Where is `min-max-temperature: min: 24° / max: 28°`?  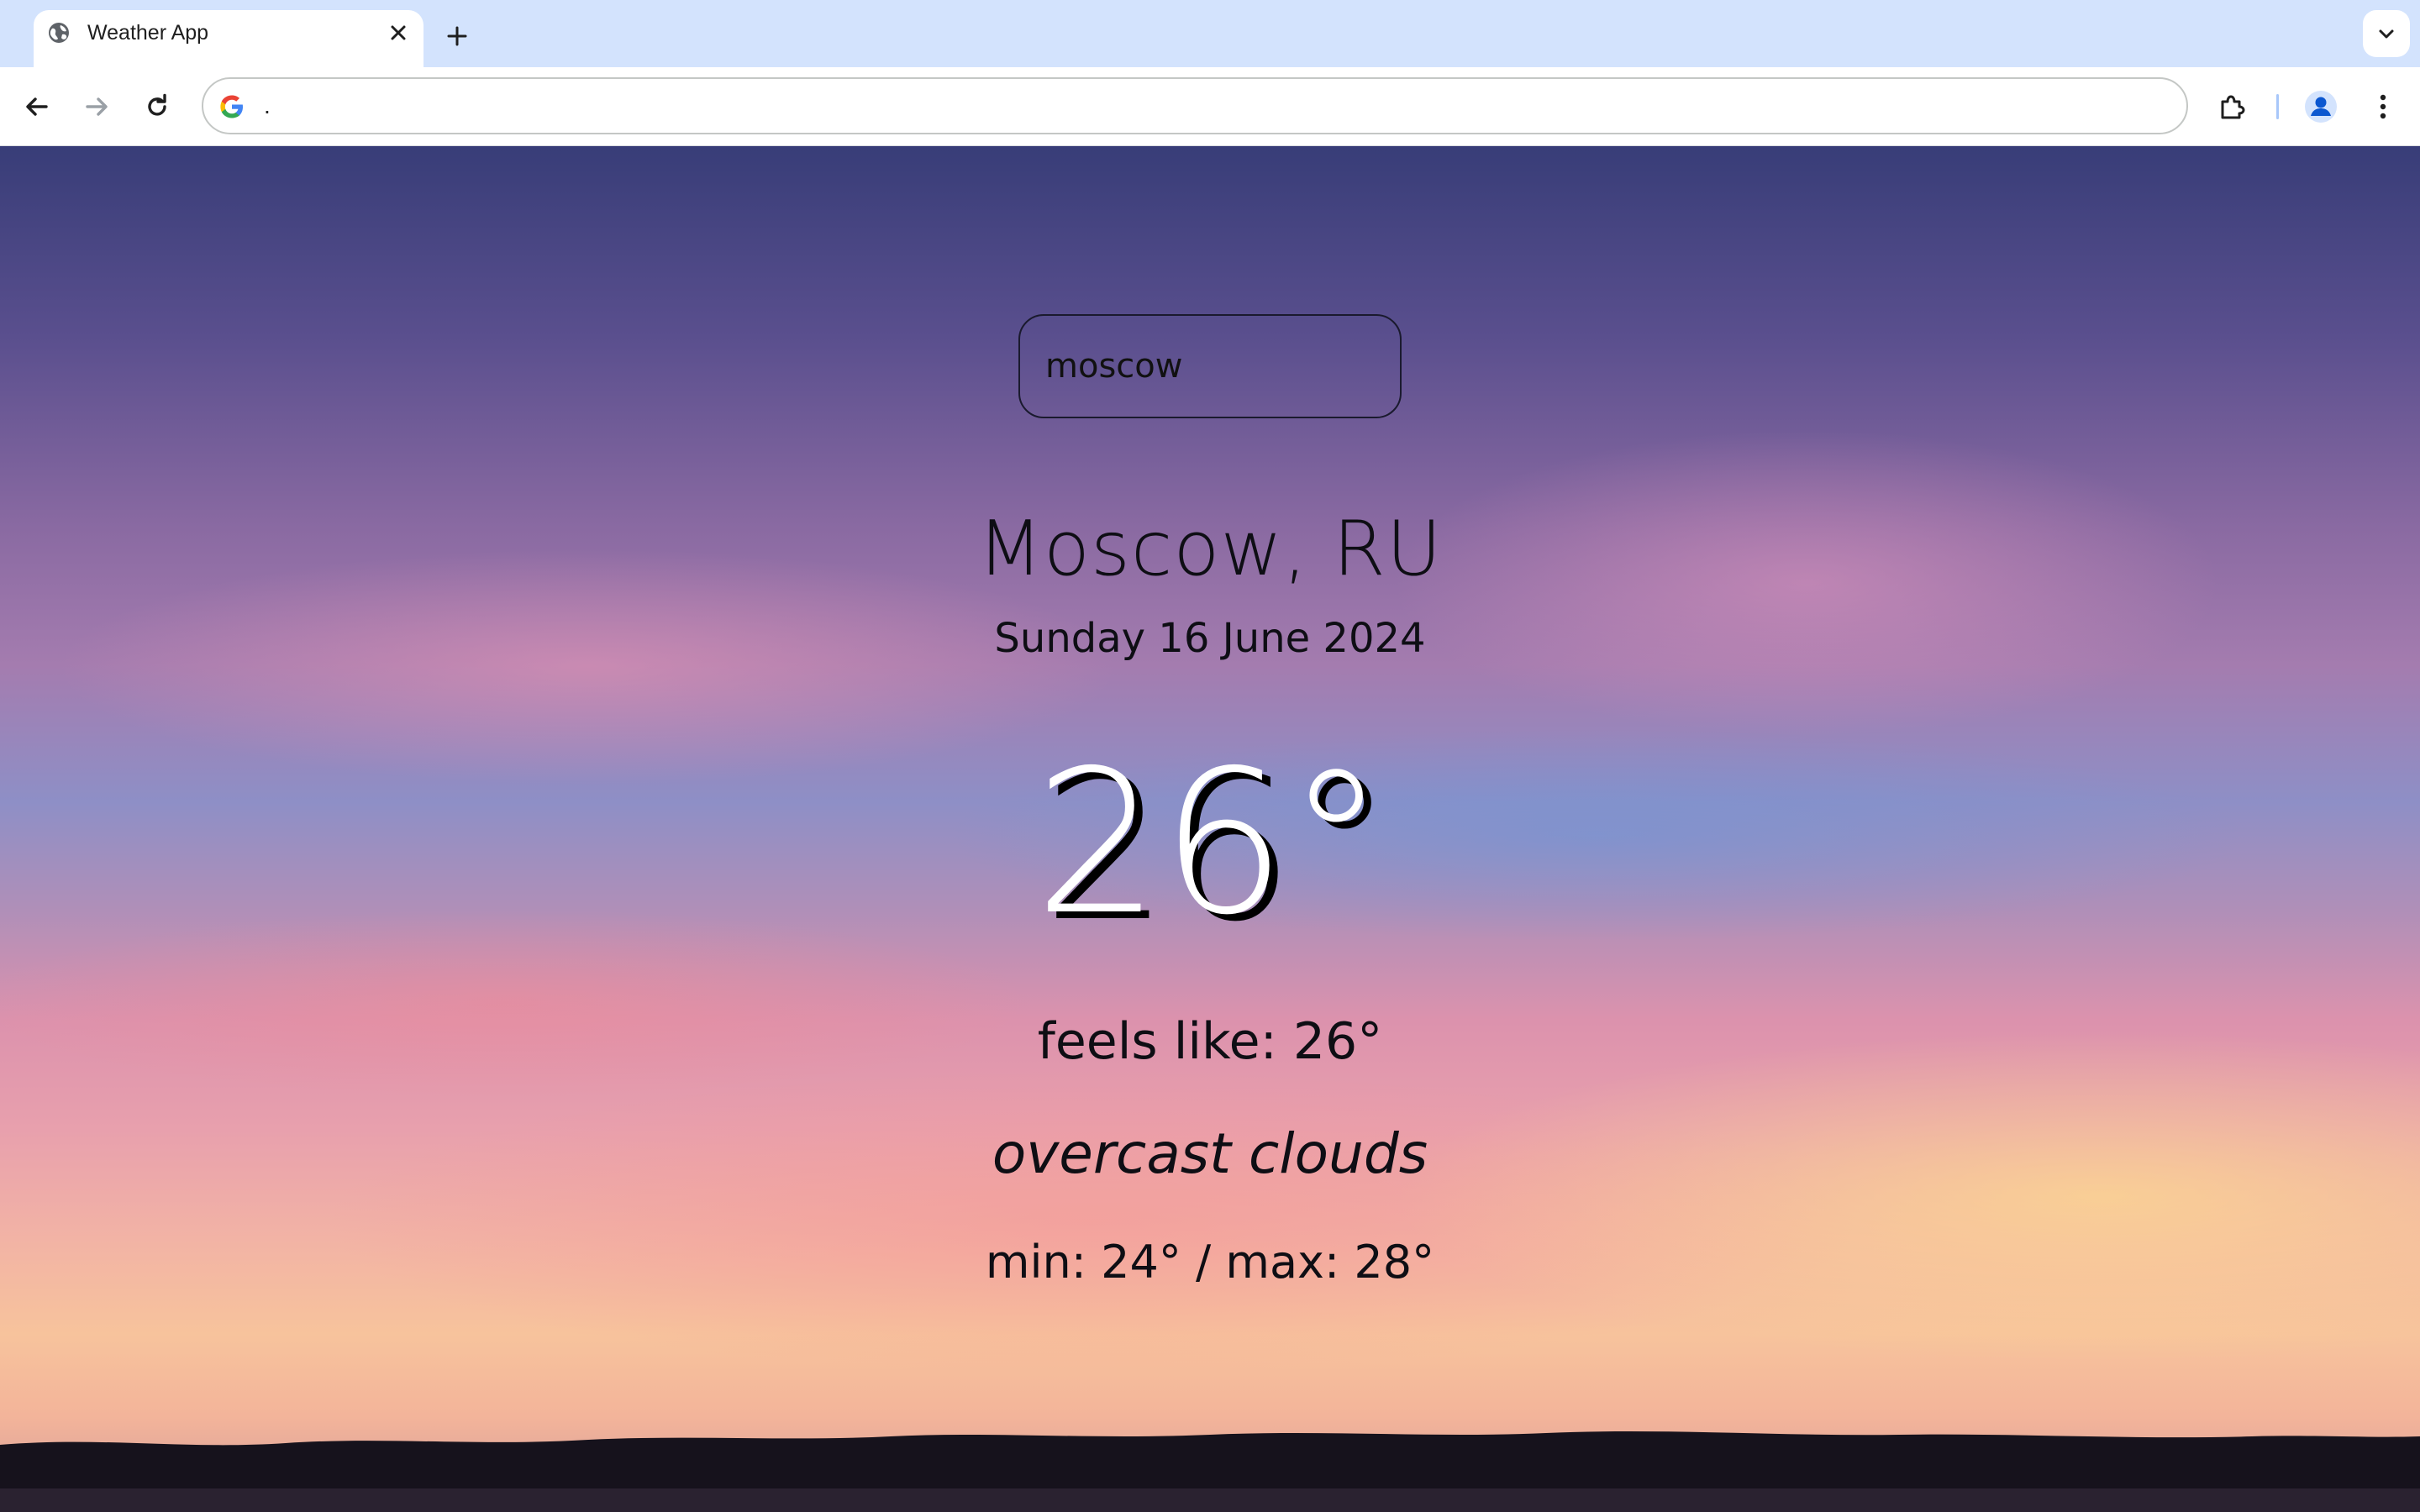
min-max-temperature: min: 24° / max: 28° is located at coordinates (1210, 1262).